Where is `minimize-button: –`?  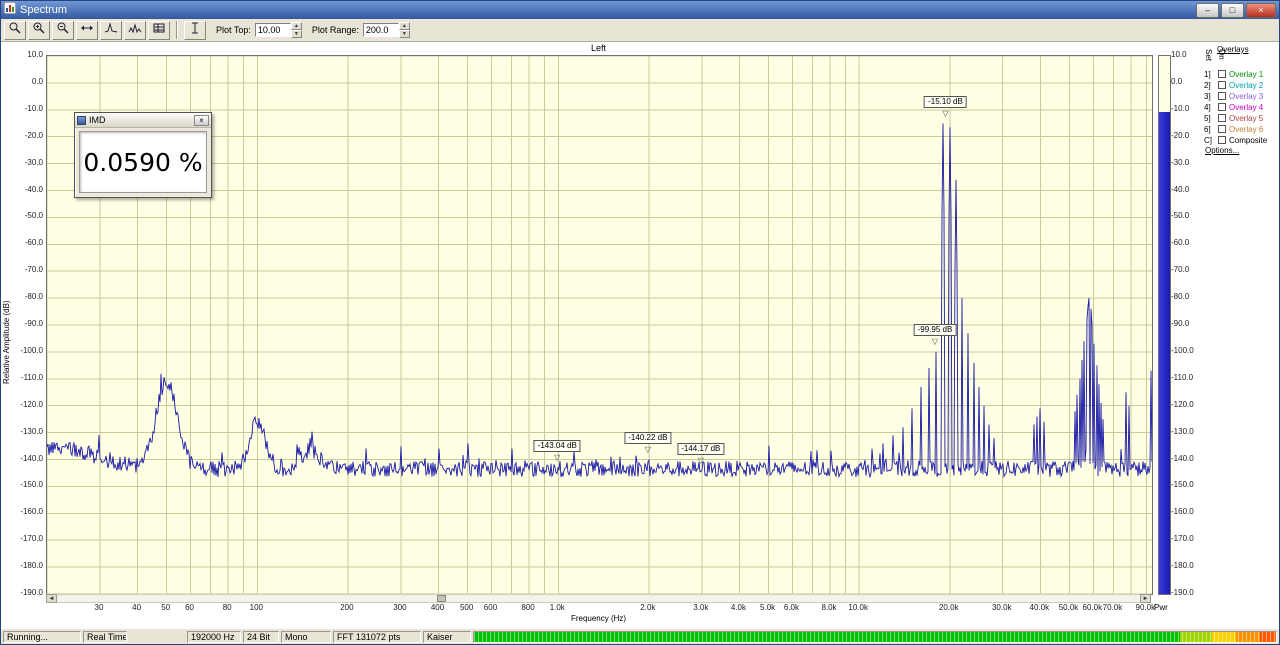
minimize-button: – is located at coordinates (1207, 10).